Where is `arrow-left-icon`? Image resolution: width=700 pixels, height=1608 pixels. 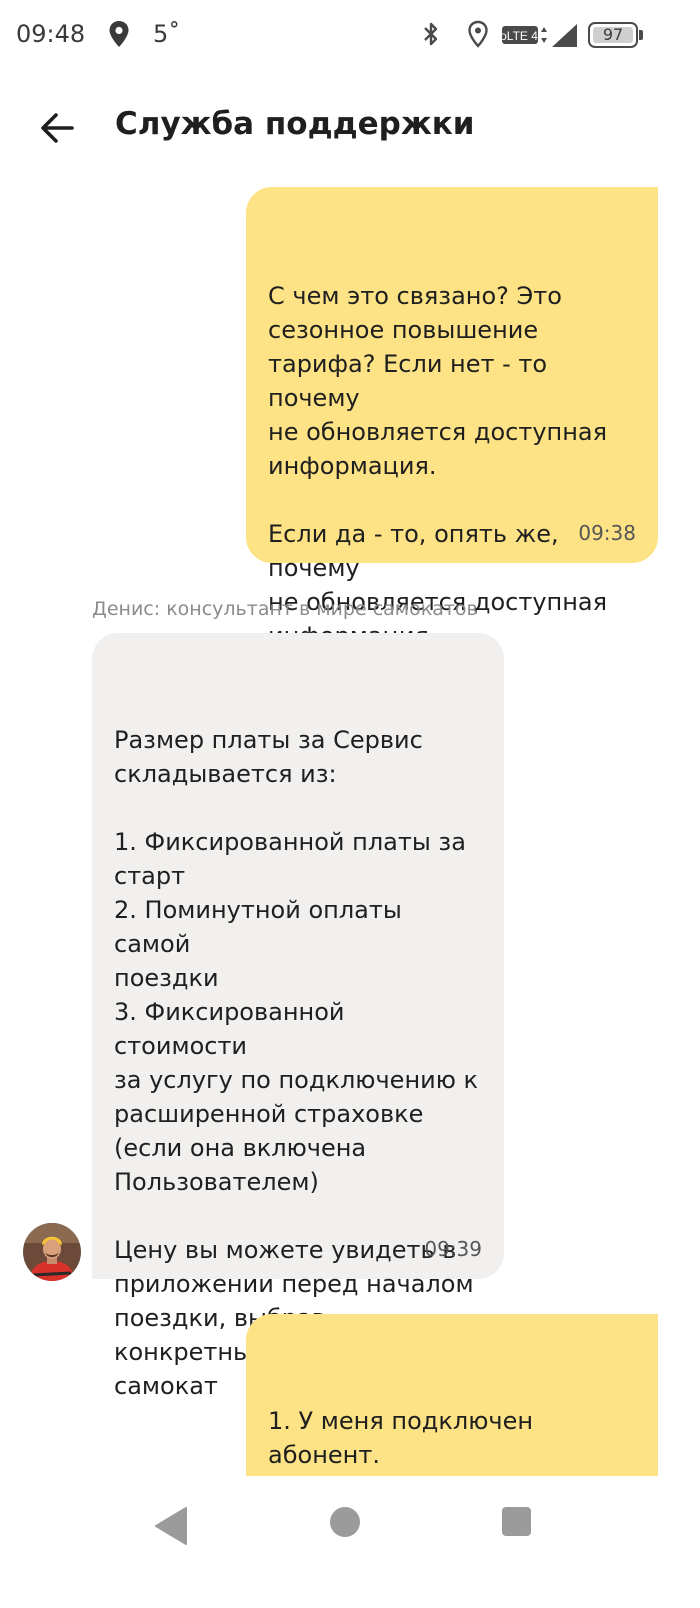 arrow-left-icon is located at coordinates (57, 128).